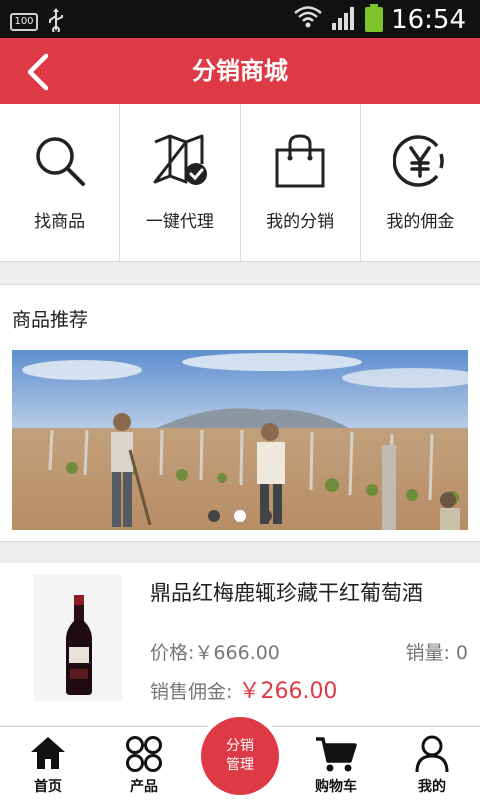 Image resolution: width=480 pixels, height=800 pixels. I want to click on search-icon, so click(60, 161).